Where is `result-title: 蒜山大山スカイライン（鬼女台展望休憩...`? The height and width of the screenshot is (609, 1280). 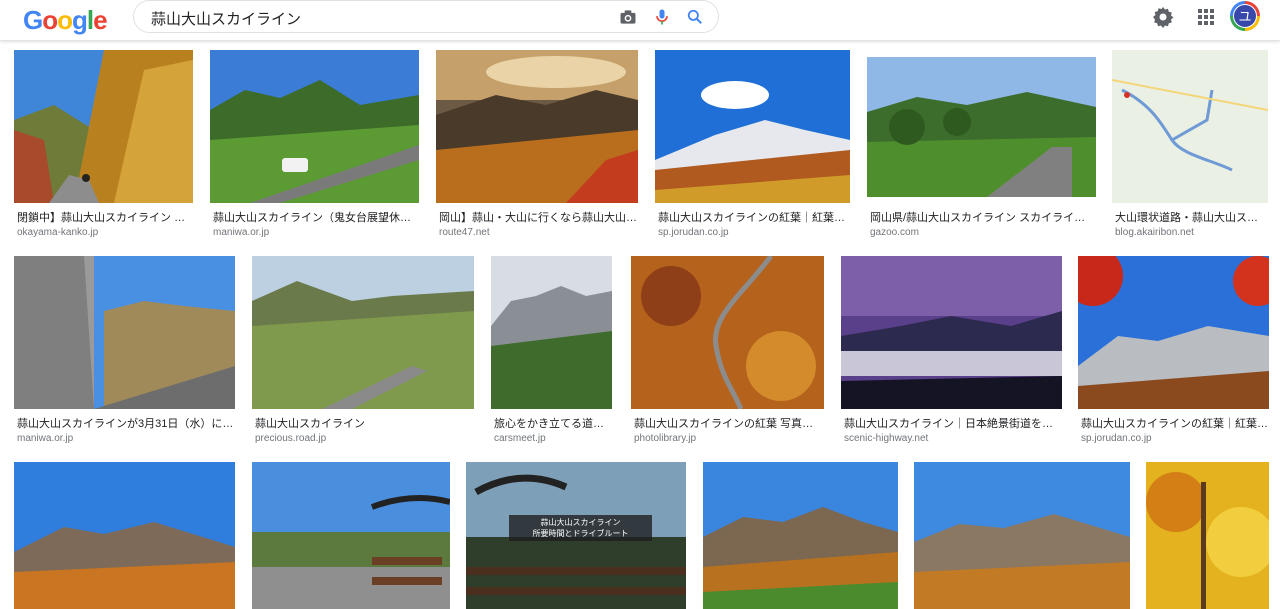 result-title: 蒜山大山スカイライン（鬼女台展望休憩... is located at coordinates (315, 218).